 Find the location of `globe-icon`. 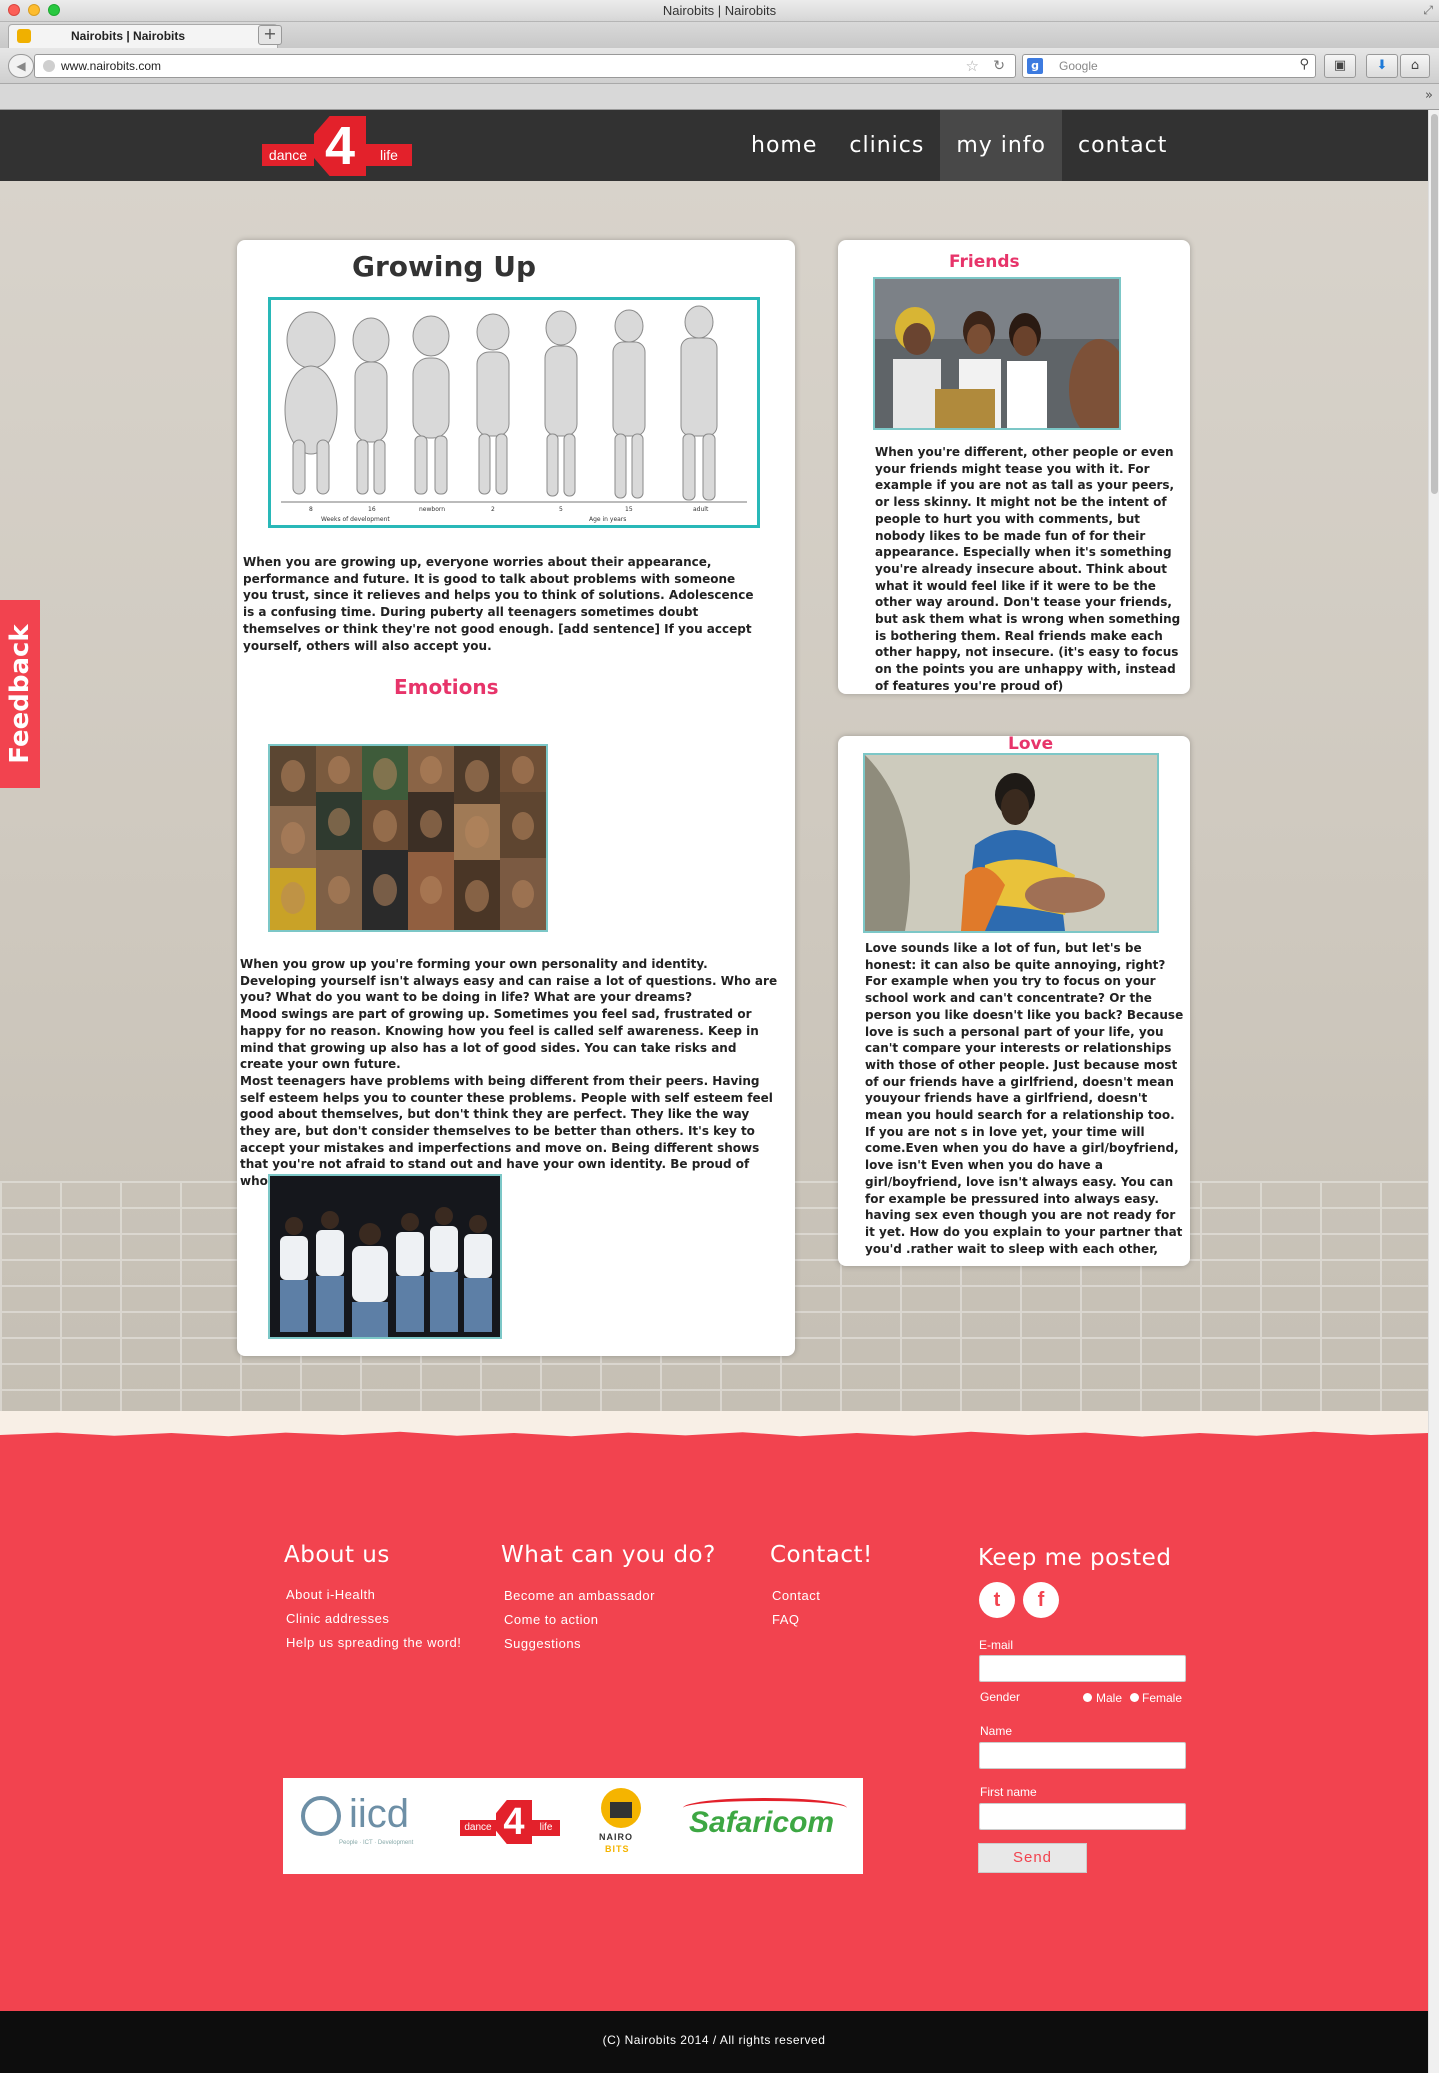

globe-icon is located at coordinates (49, 66).